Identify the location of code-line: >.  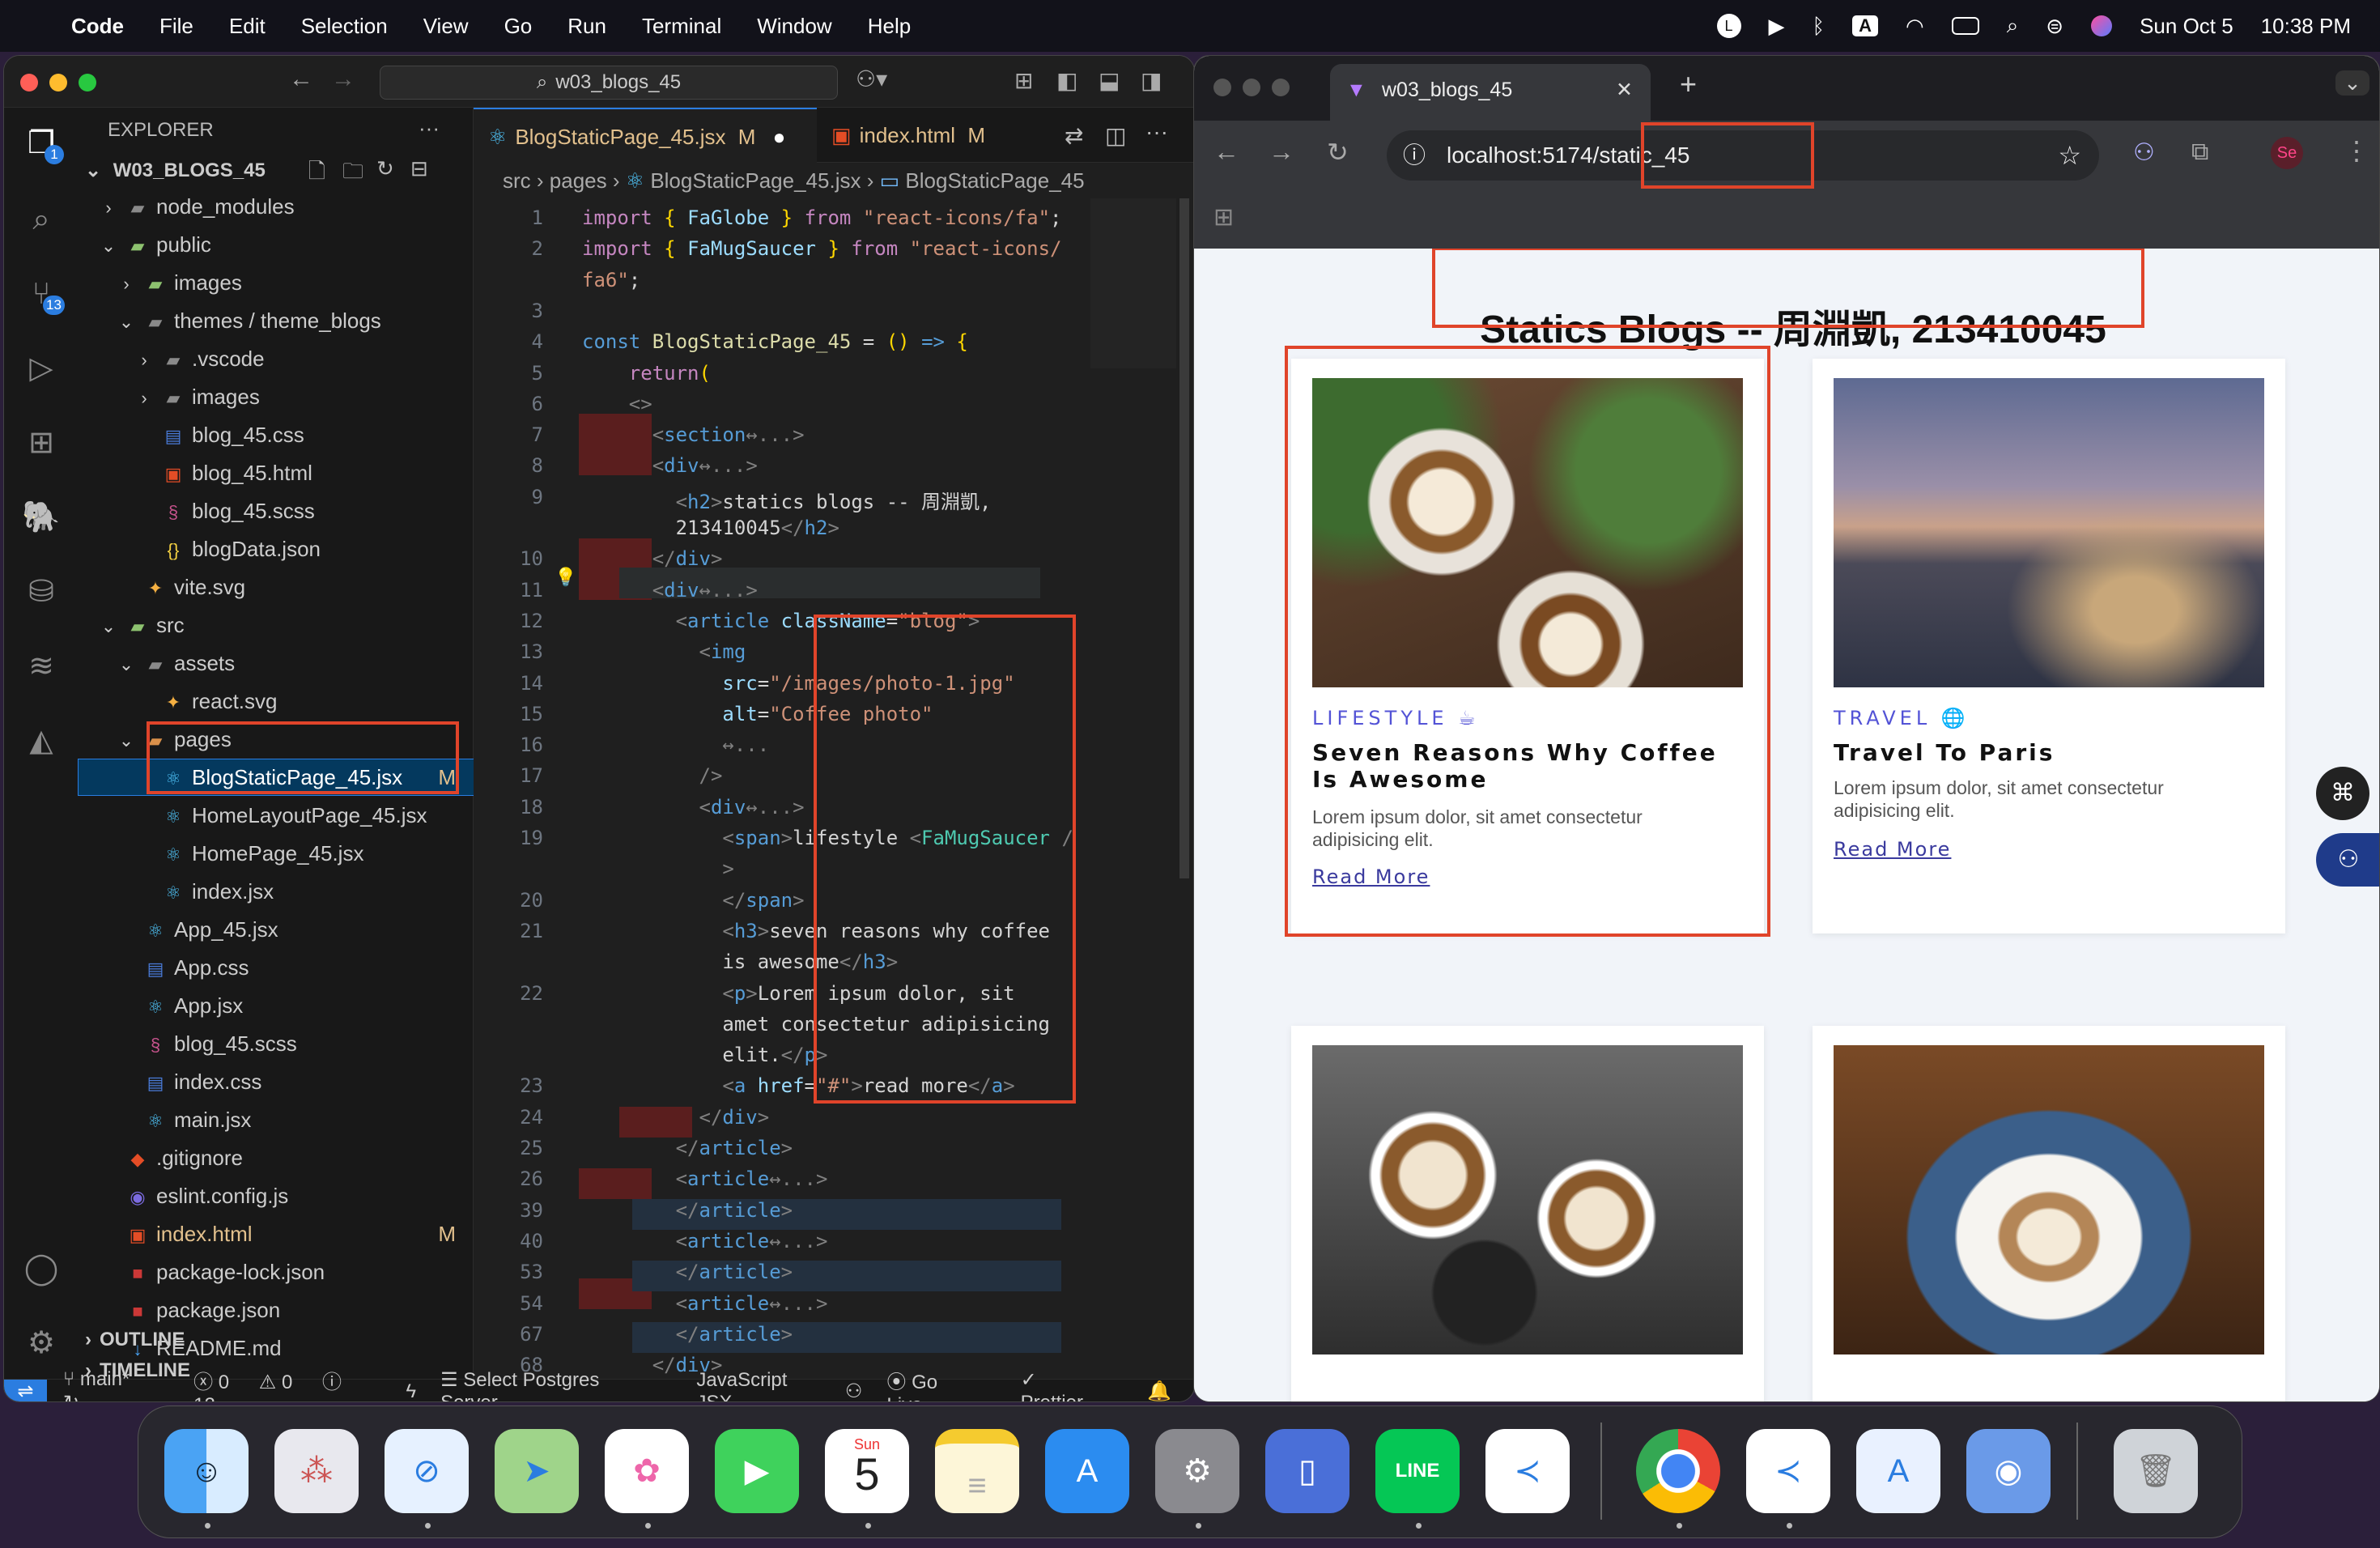
(657, 869).